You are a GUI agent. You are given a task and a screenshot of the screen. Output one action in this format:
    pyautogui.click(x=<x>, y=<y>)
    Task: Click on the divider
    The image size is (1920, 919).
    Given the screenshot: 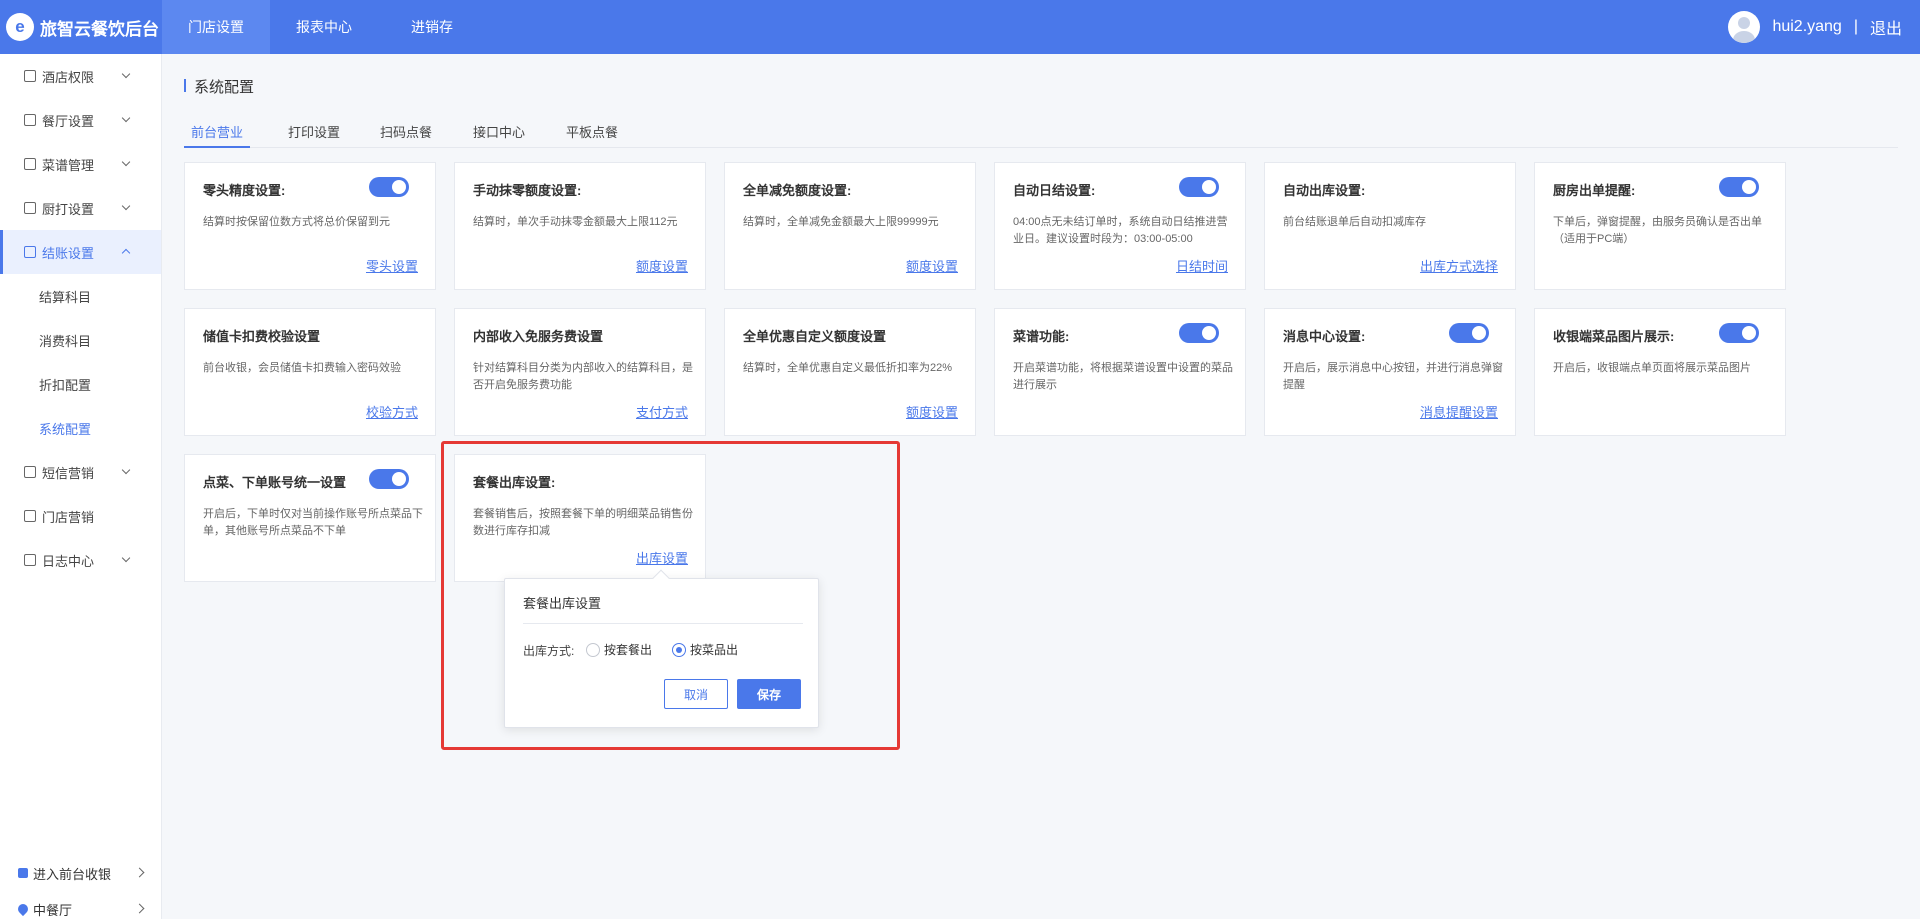 What is the action you would take?
    pyautogui.click(x=663, y=623)
    